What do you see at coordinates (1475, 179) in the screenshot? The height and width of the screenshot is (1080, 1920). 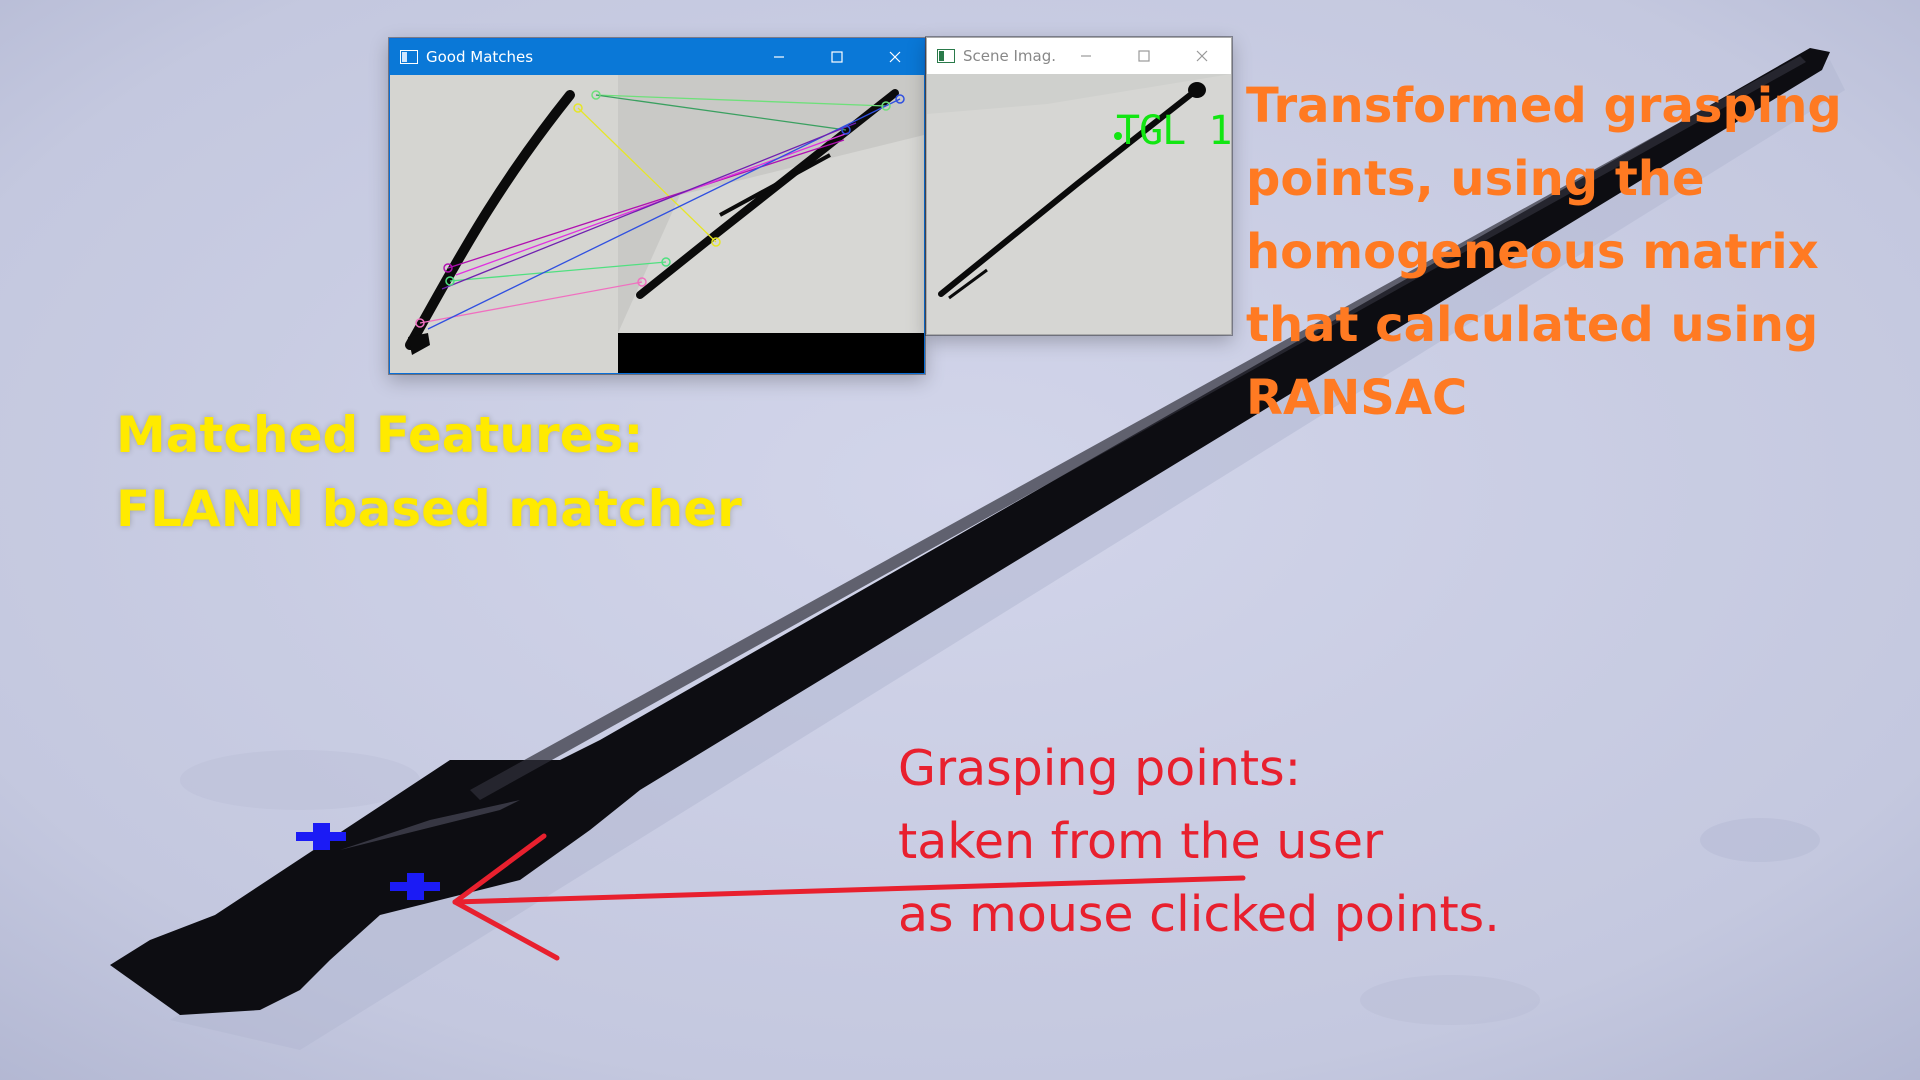 I see `annotation-line: points, using the` at bounding box center [1475, 179].